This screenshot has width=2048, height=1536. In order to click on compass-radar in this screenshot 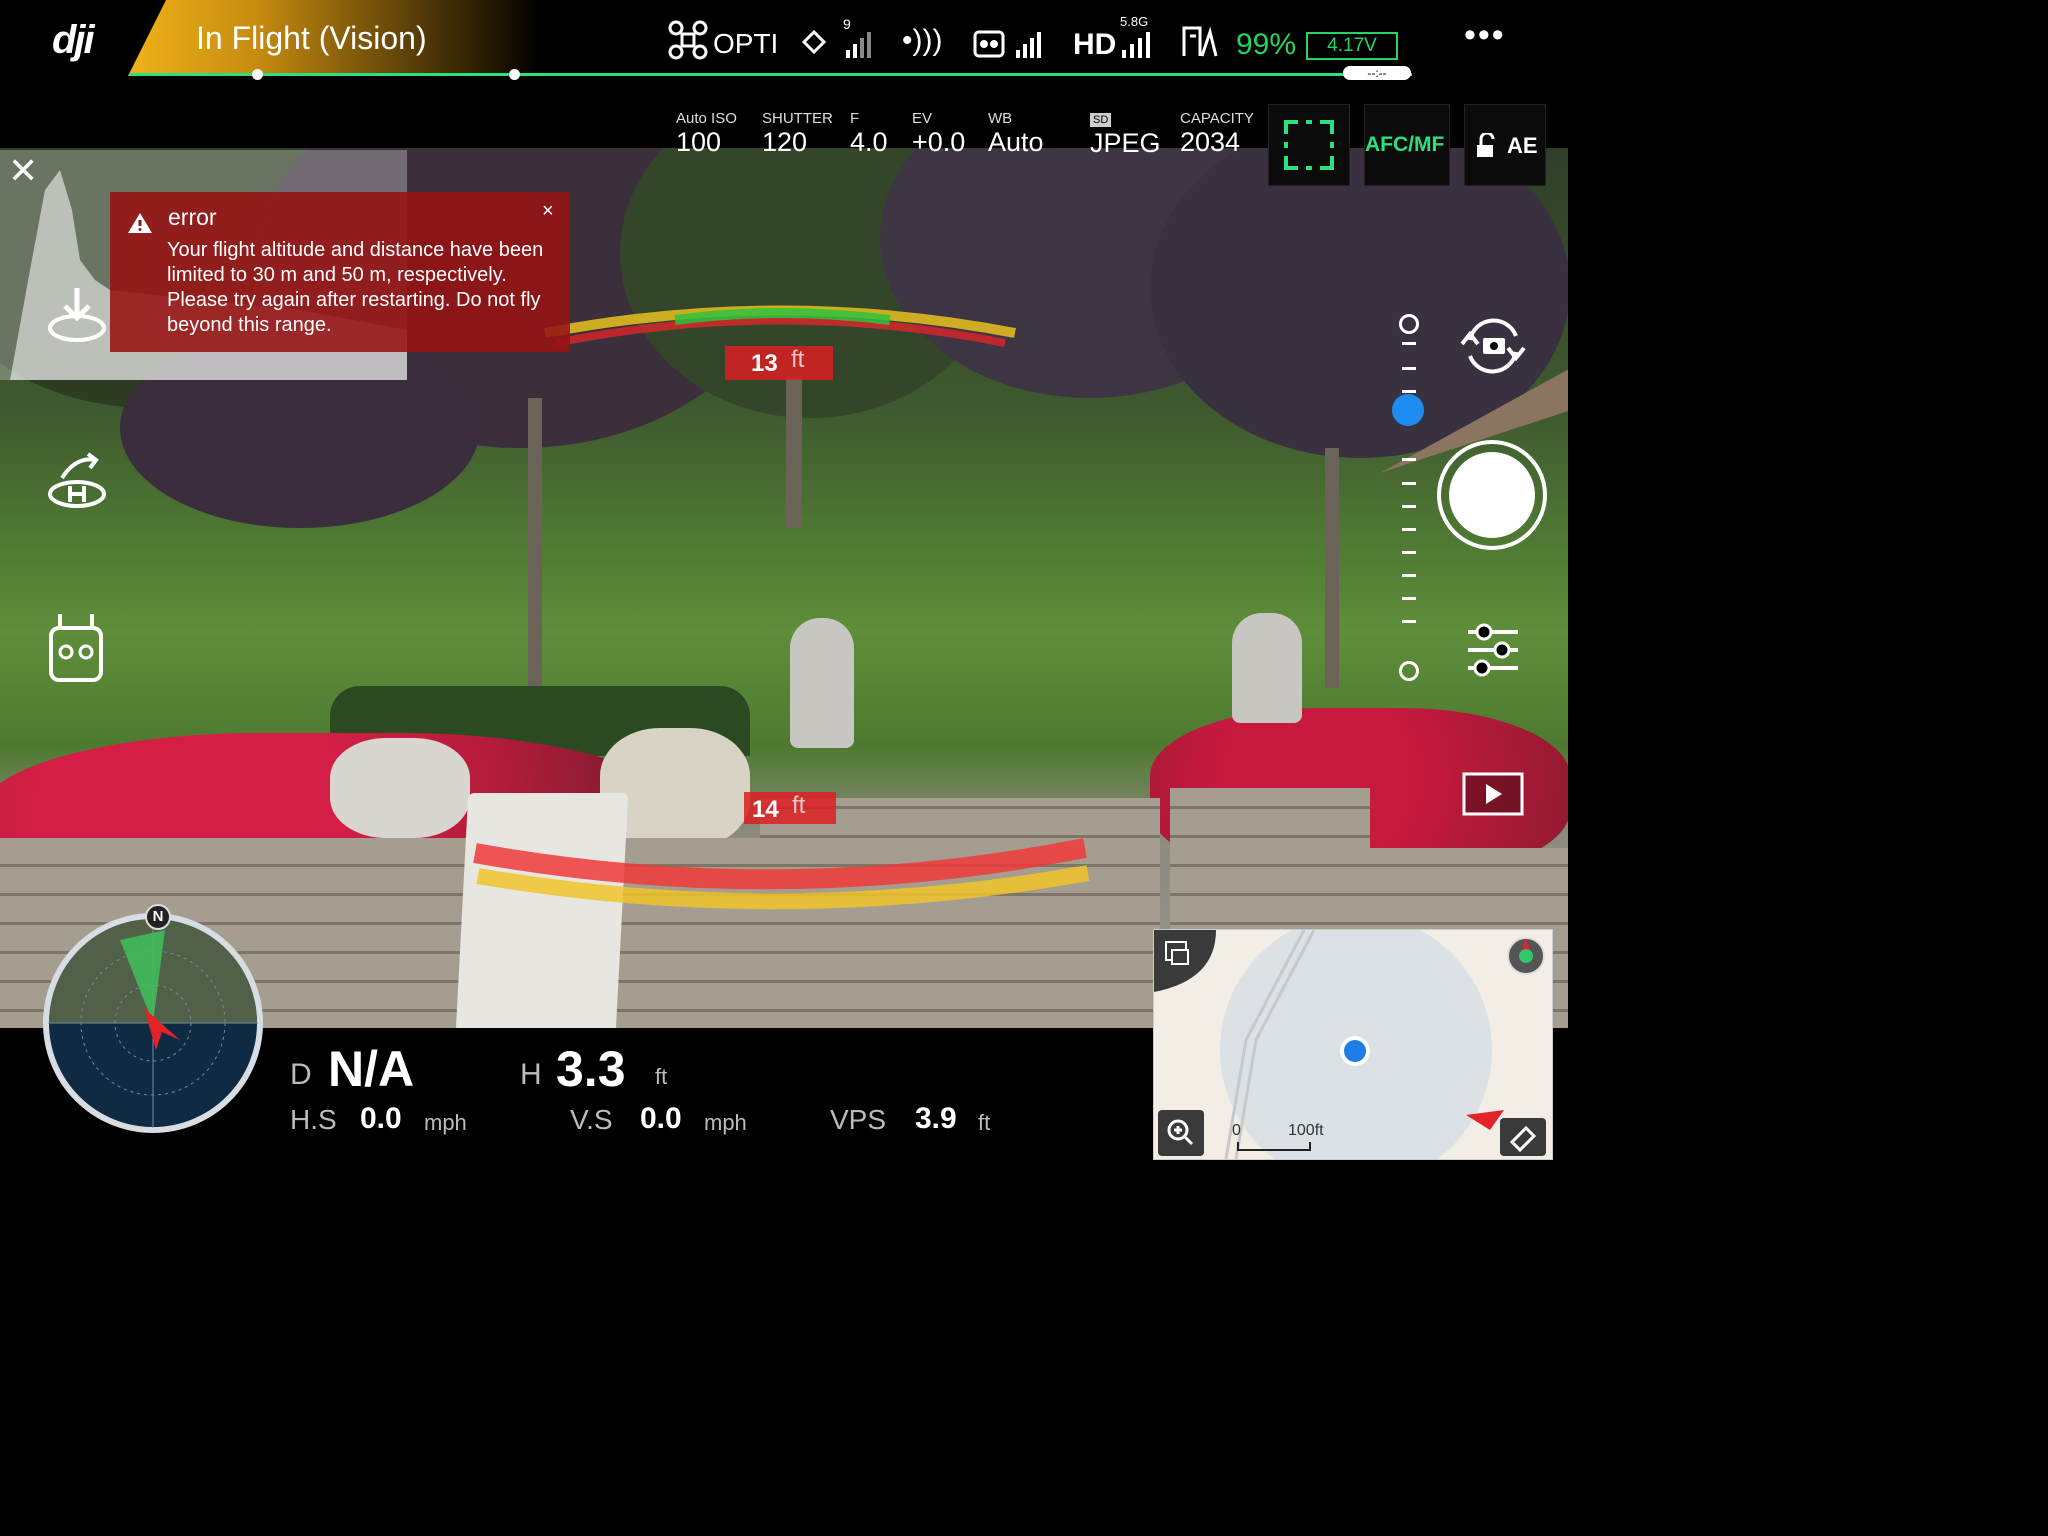, I will do `click(155, 1020)`.